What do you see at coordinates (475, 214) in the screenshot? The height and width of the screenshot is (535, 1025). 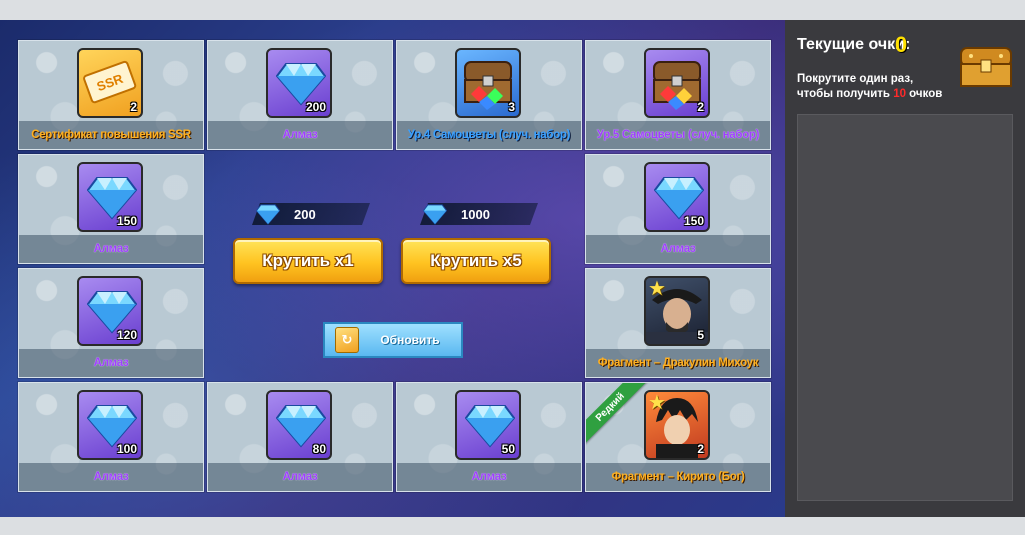 I see `cost-value: 1000` at bounding box center [475, 214].